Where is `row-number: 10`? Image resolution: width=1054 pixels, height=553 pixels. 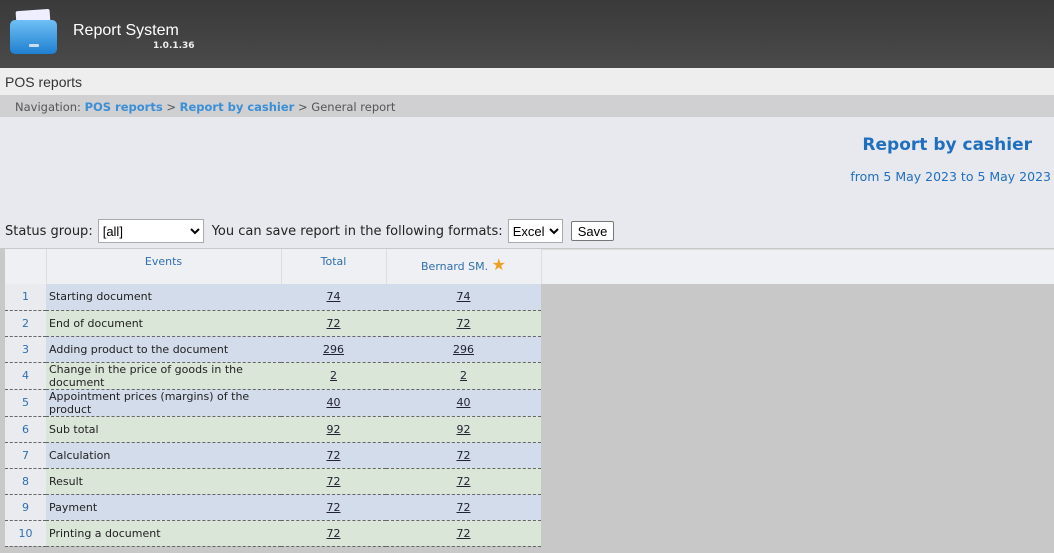 row-number: 10 is located at coordinates (25, 533).